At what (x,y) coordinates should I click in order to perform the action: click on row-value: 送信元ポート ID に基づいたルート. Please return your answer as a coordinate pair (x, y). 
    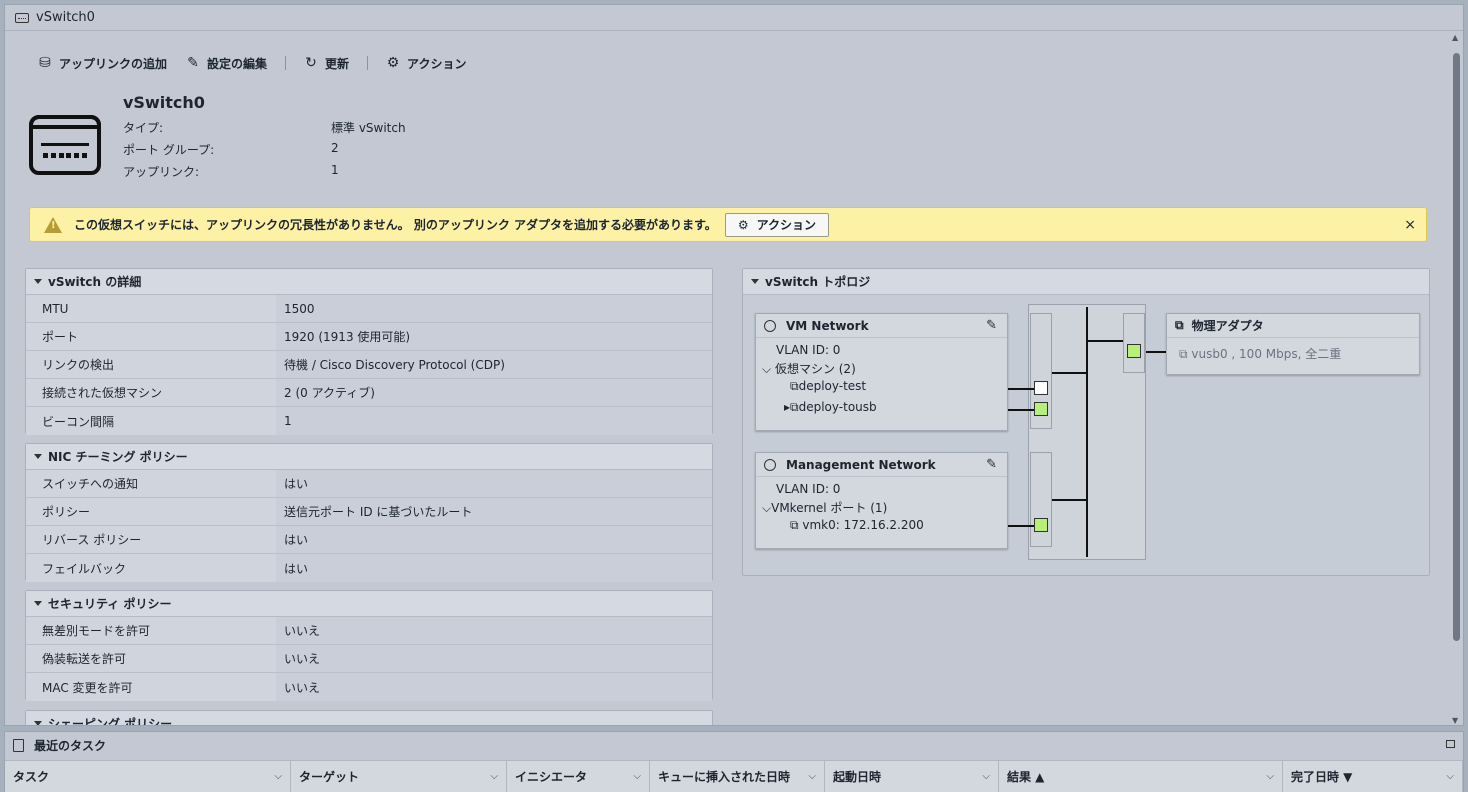
    Looking at the image, I should click on (494, 511).